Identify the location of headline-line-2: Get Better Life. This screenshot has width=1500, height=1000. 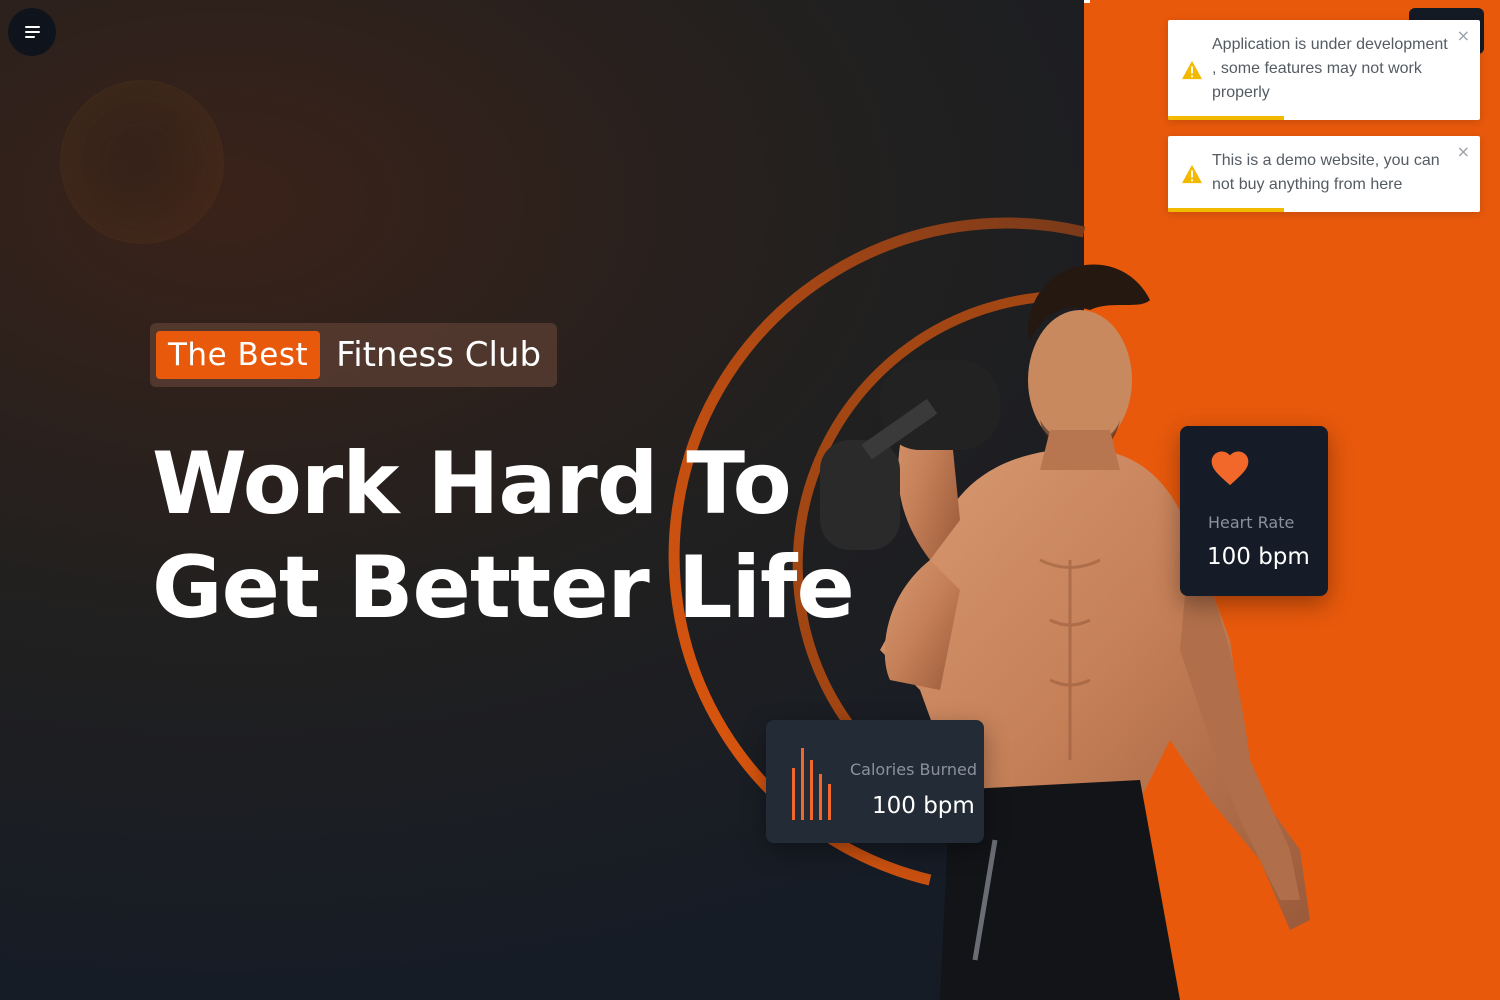
(503, 588).